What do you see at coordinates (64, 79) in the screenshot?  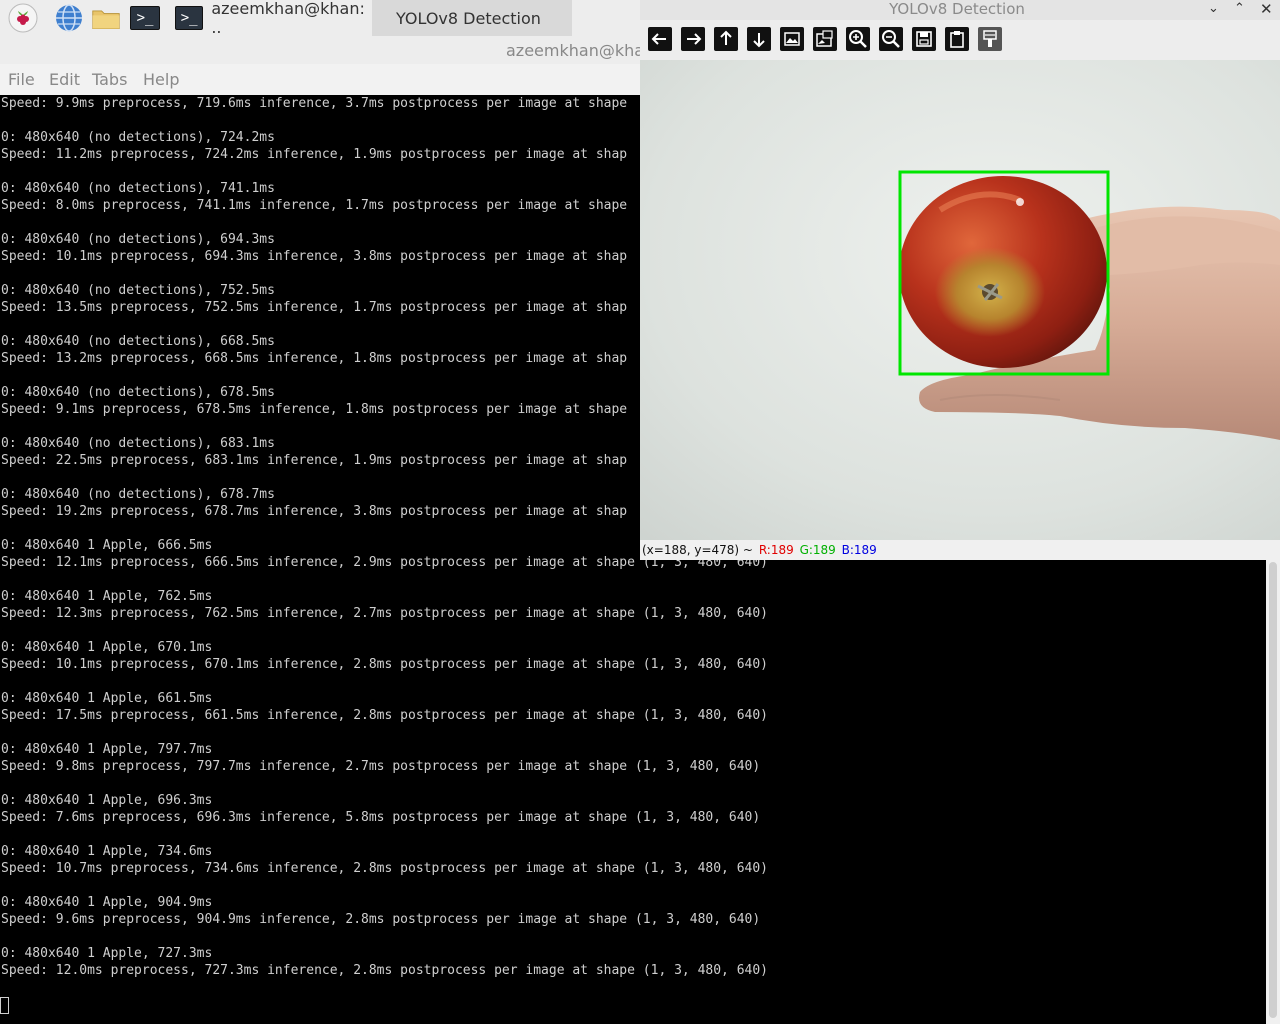 I see `menu-edit: Edit` at bounding box center [64, 79].